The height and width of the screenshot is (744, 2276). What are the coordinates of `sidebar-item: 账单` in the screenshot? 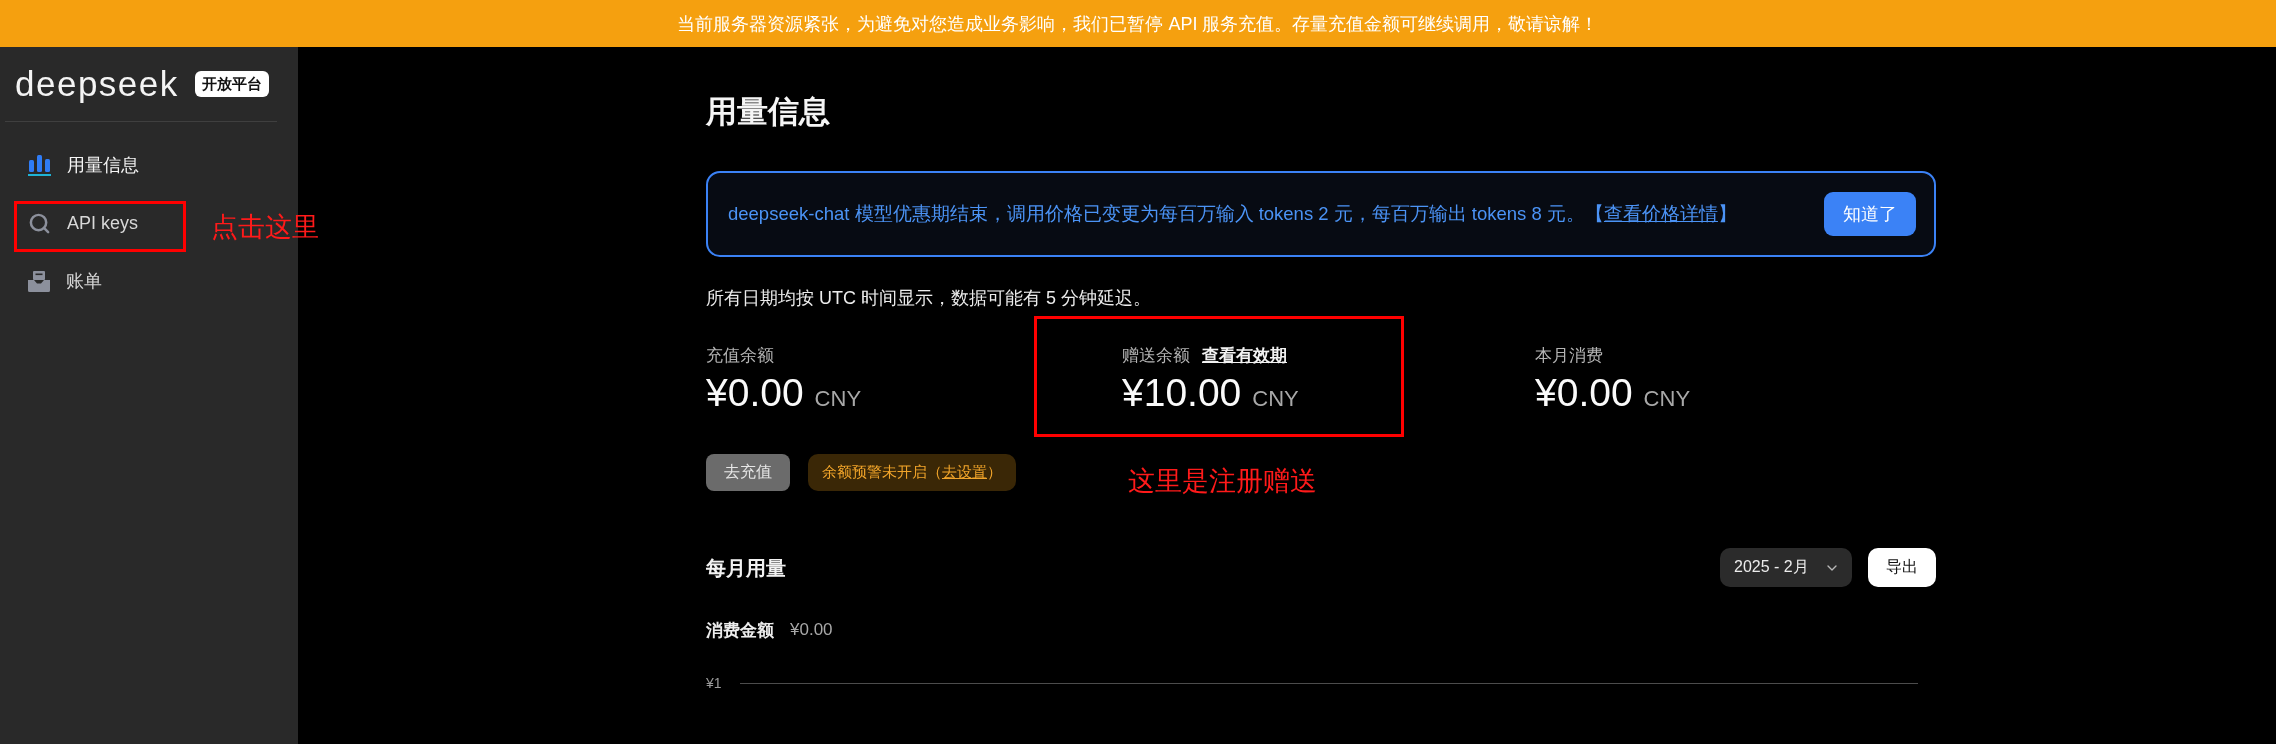 It's located at (100, 281).